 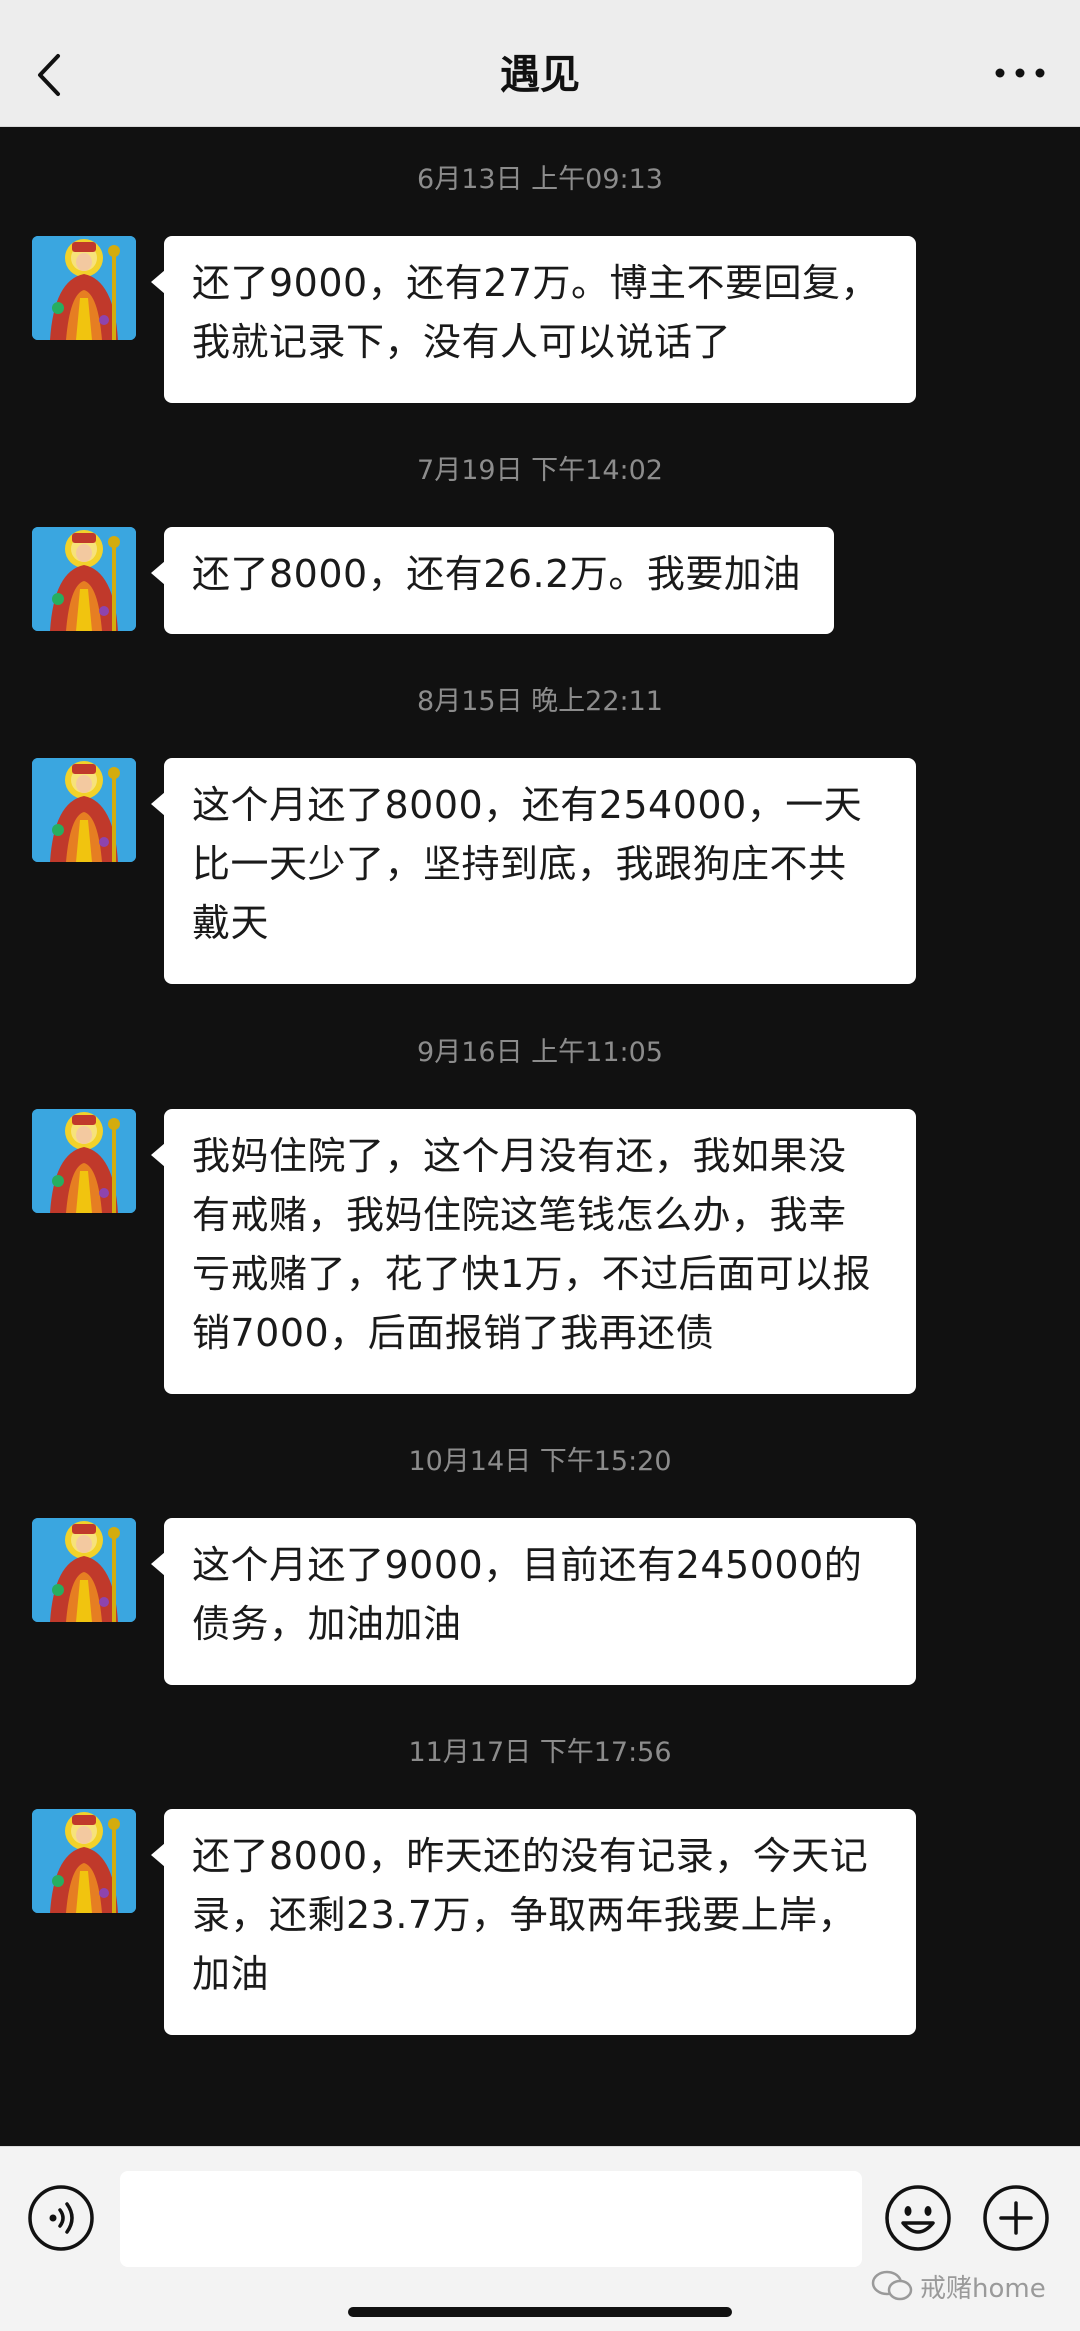 I want to click on message-bubble: 还了9000，还有27万。博主不要回复， 我就记录下，没有人可以说话了, so click(x=533, y=319).